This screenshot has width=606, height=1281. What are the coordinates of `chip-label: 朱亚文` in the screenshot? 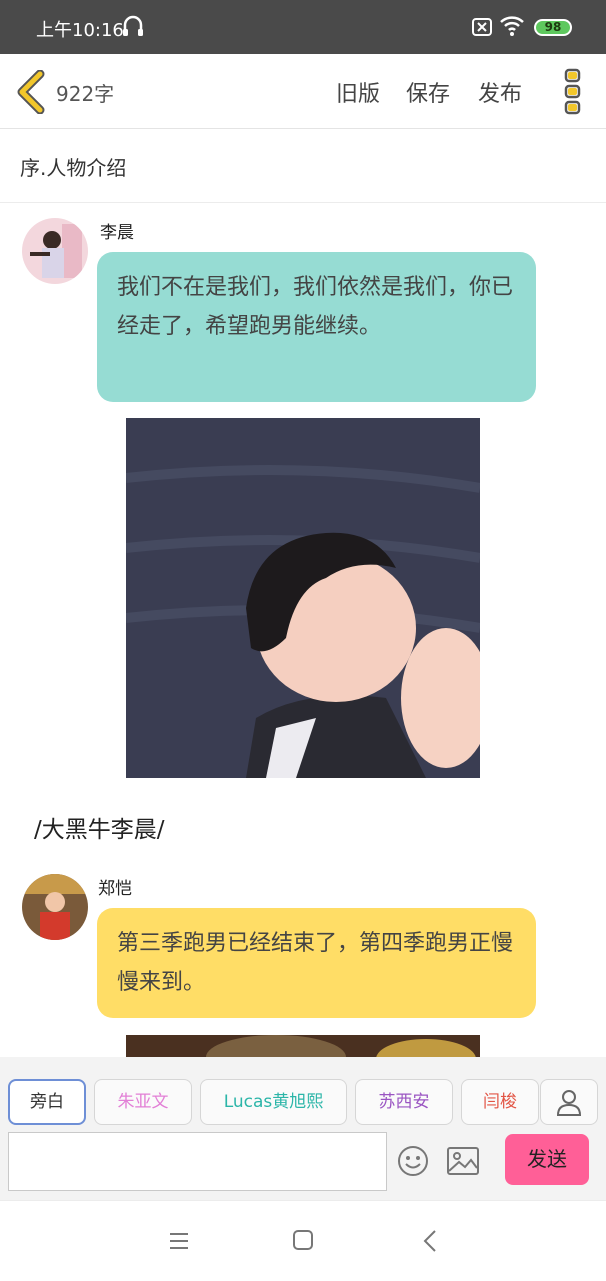 It's located at (143, 1102).